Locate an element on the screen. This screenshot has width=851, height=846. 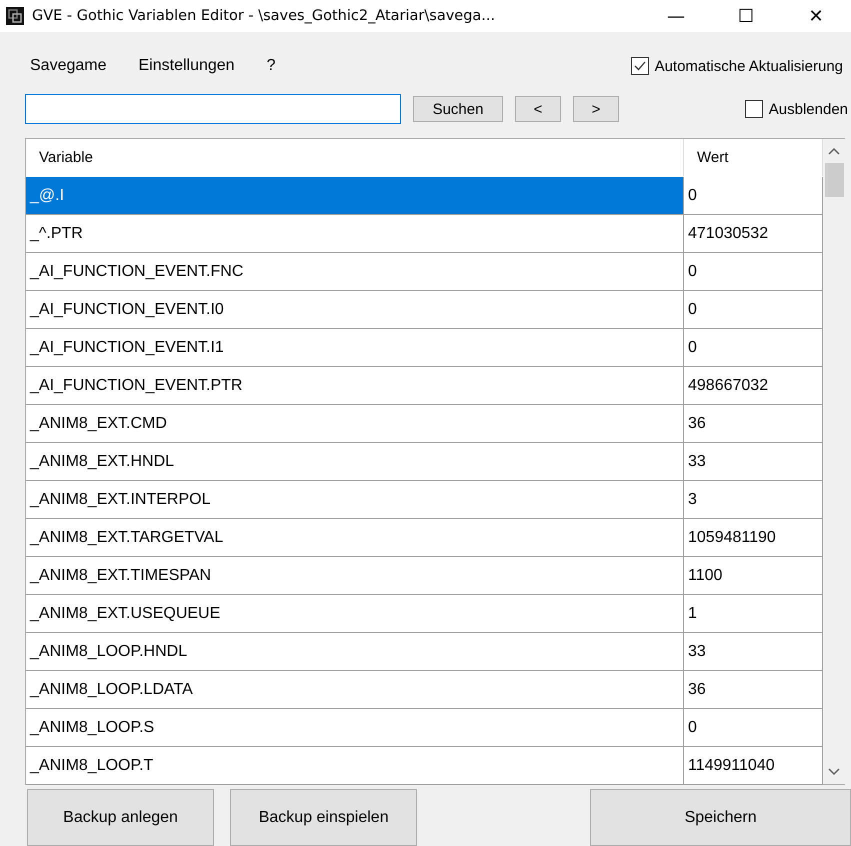
next-button: > is located at coordinates (596, 109).